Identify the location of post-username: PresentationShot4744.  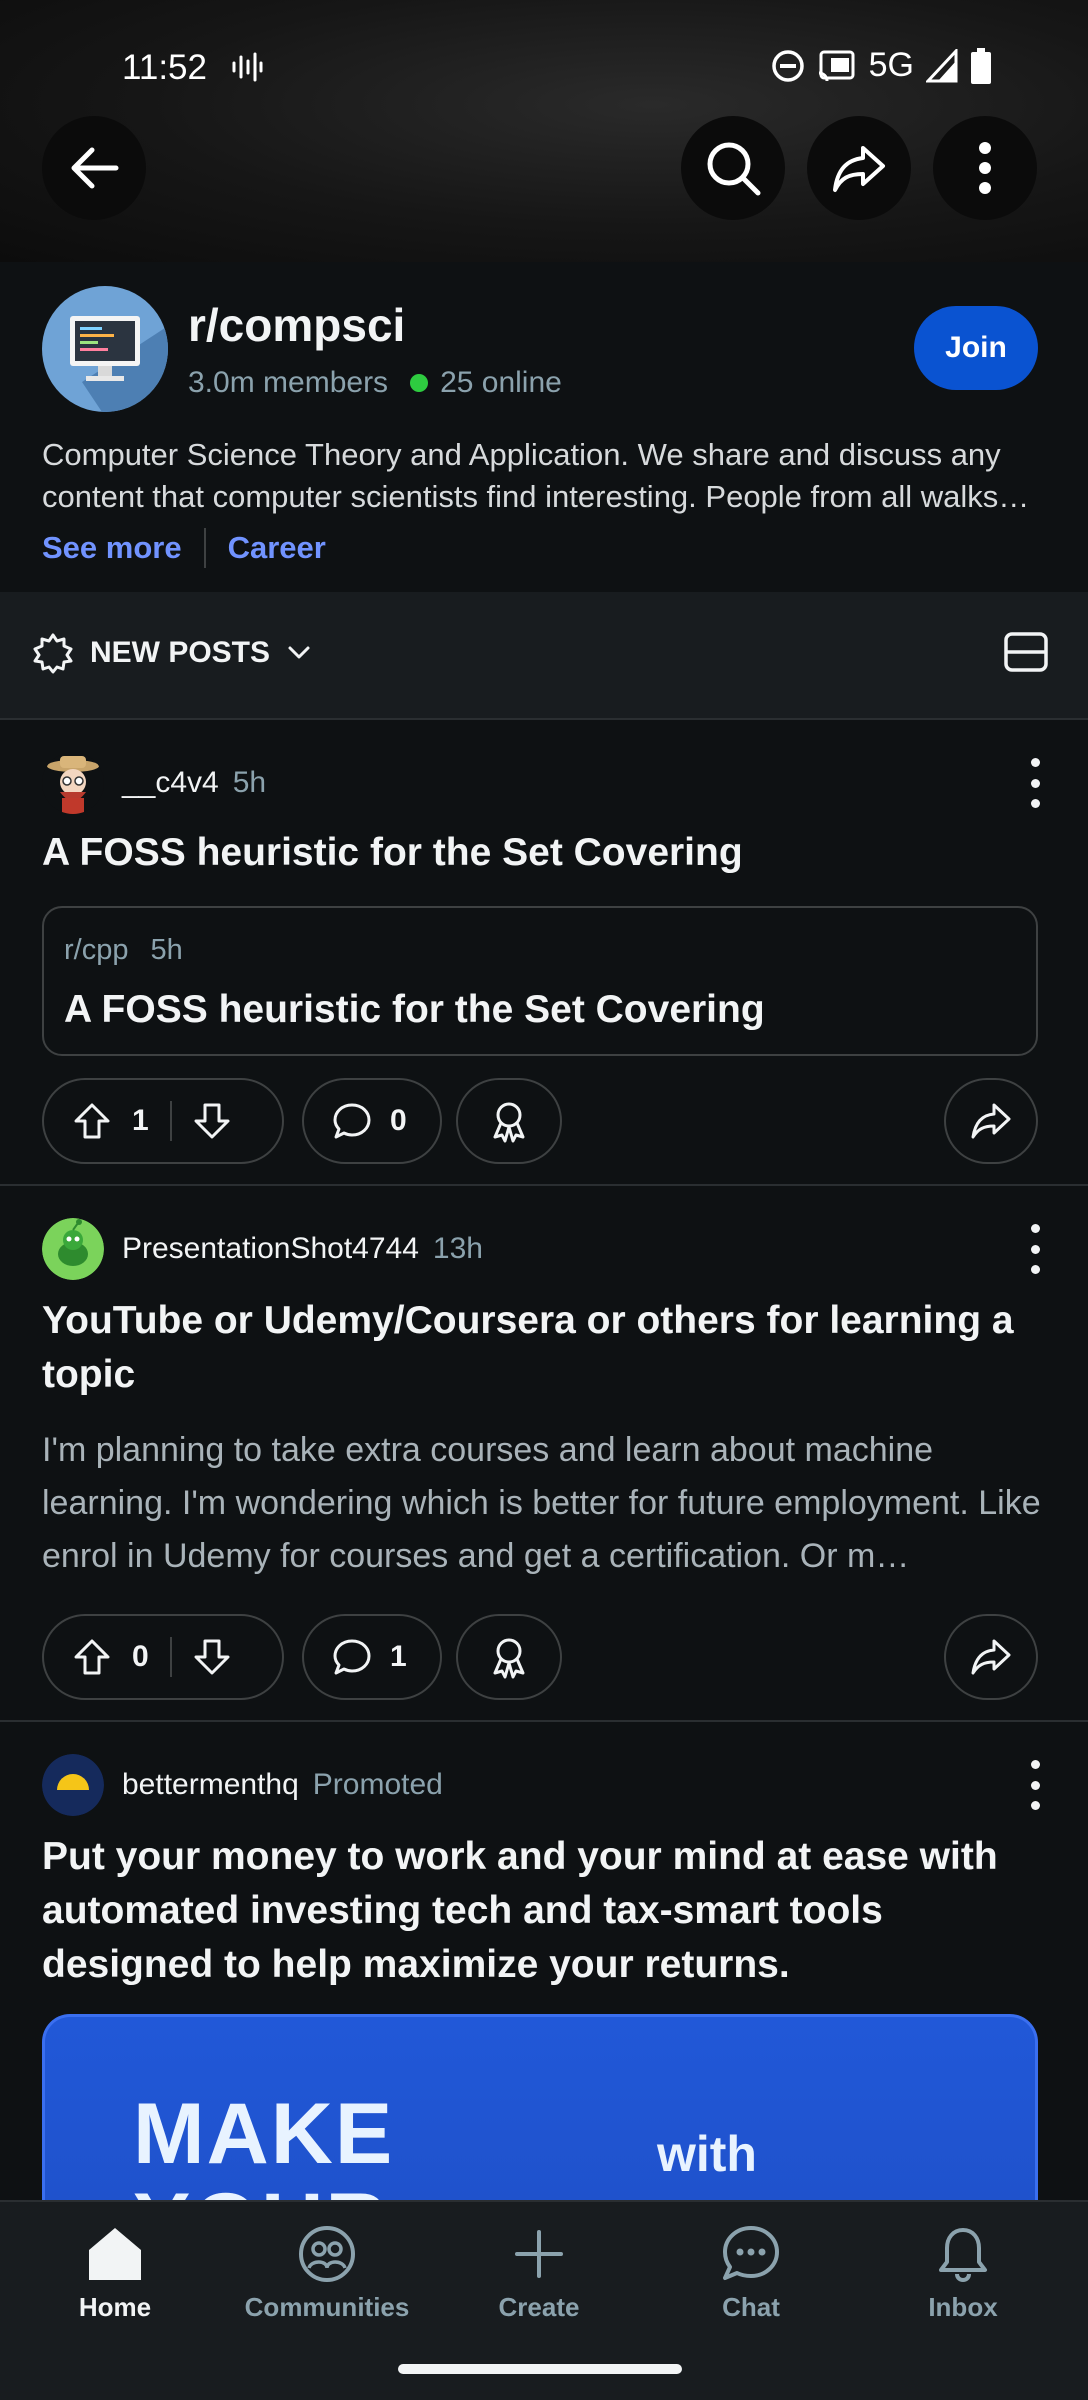
(270, 1249).